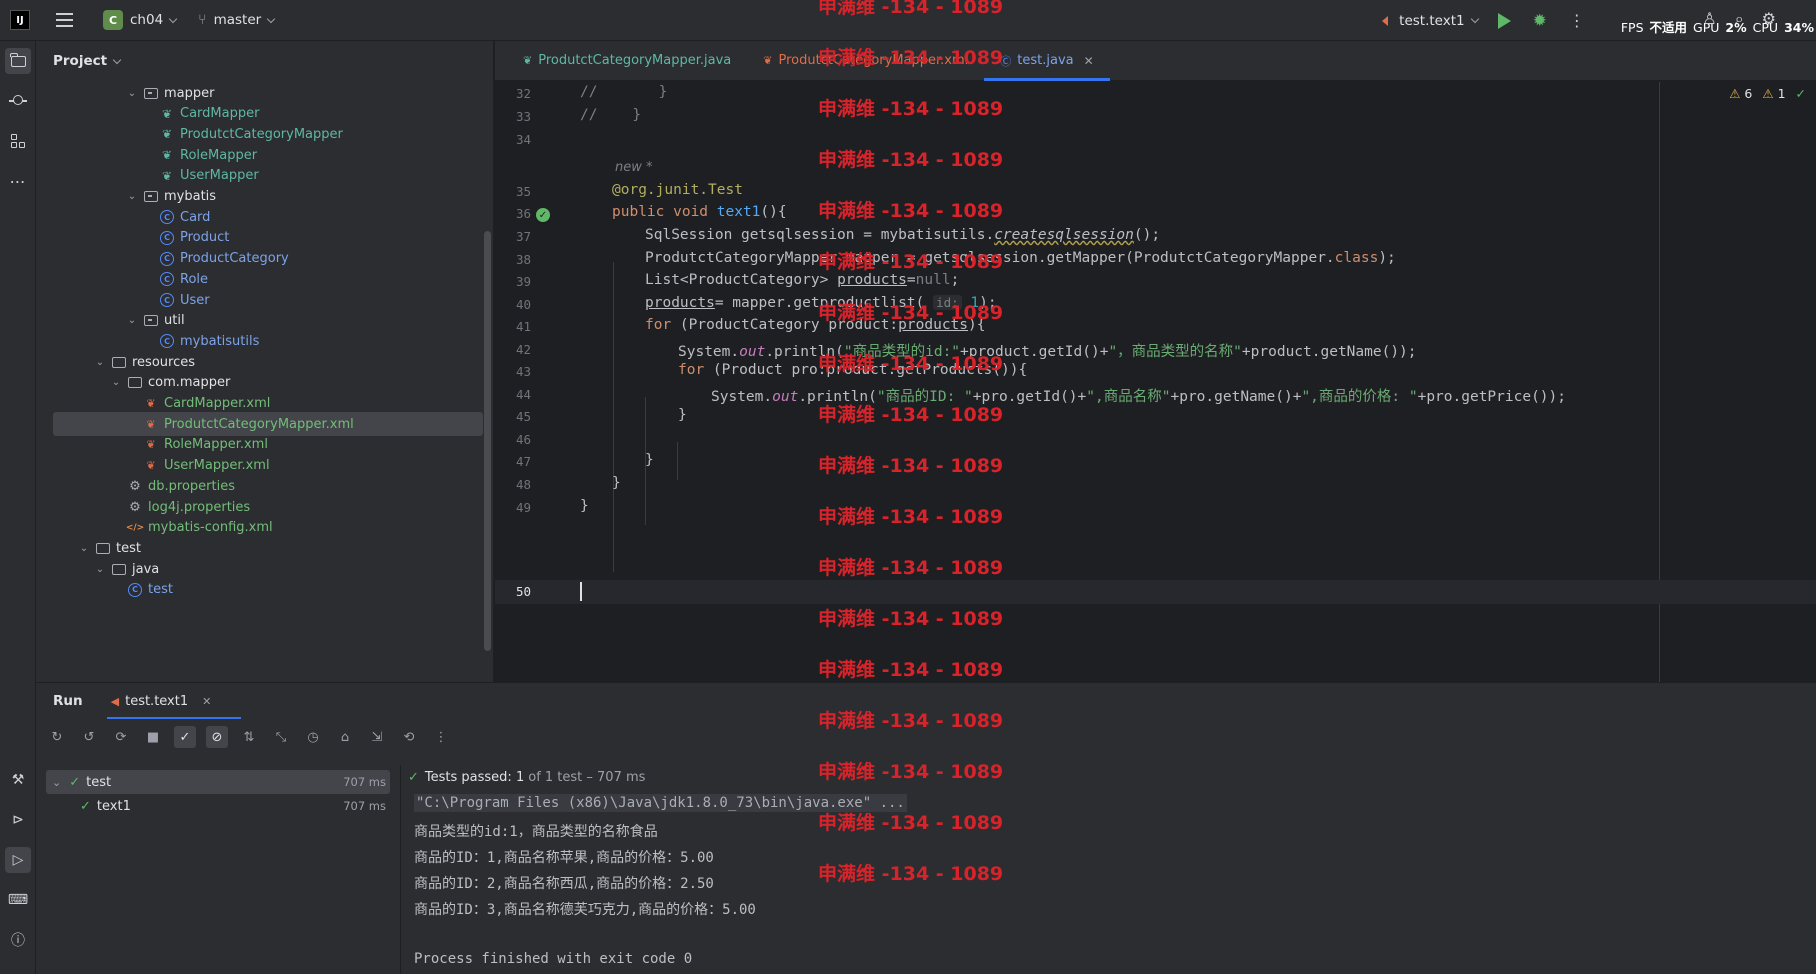 The width and height of the screenshot is (1816, 974). What do you see at coordinates (487, 441) in the screenshot?
I see `project-scrollbar` at bounding box center [487, 441].